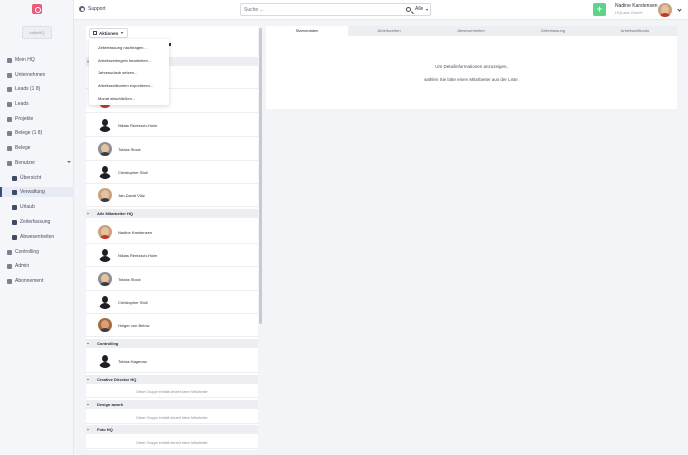 The width and height of the screenshot is (688, 455). Describe the element at coordinates (37, 32) in the screenshot. I see `company-logo-badge: kallisHQ` at that location.